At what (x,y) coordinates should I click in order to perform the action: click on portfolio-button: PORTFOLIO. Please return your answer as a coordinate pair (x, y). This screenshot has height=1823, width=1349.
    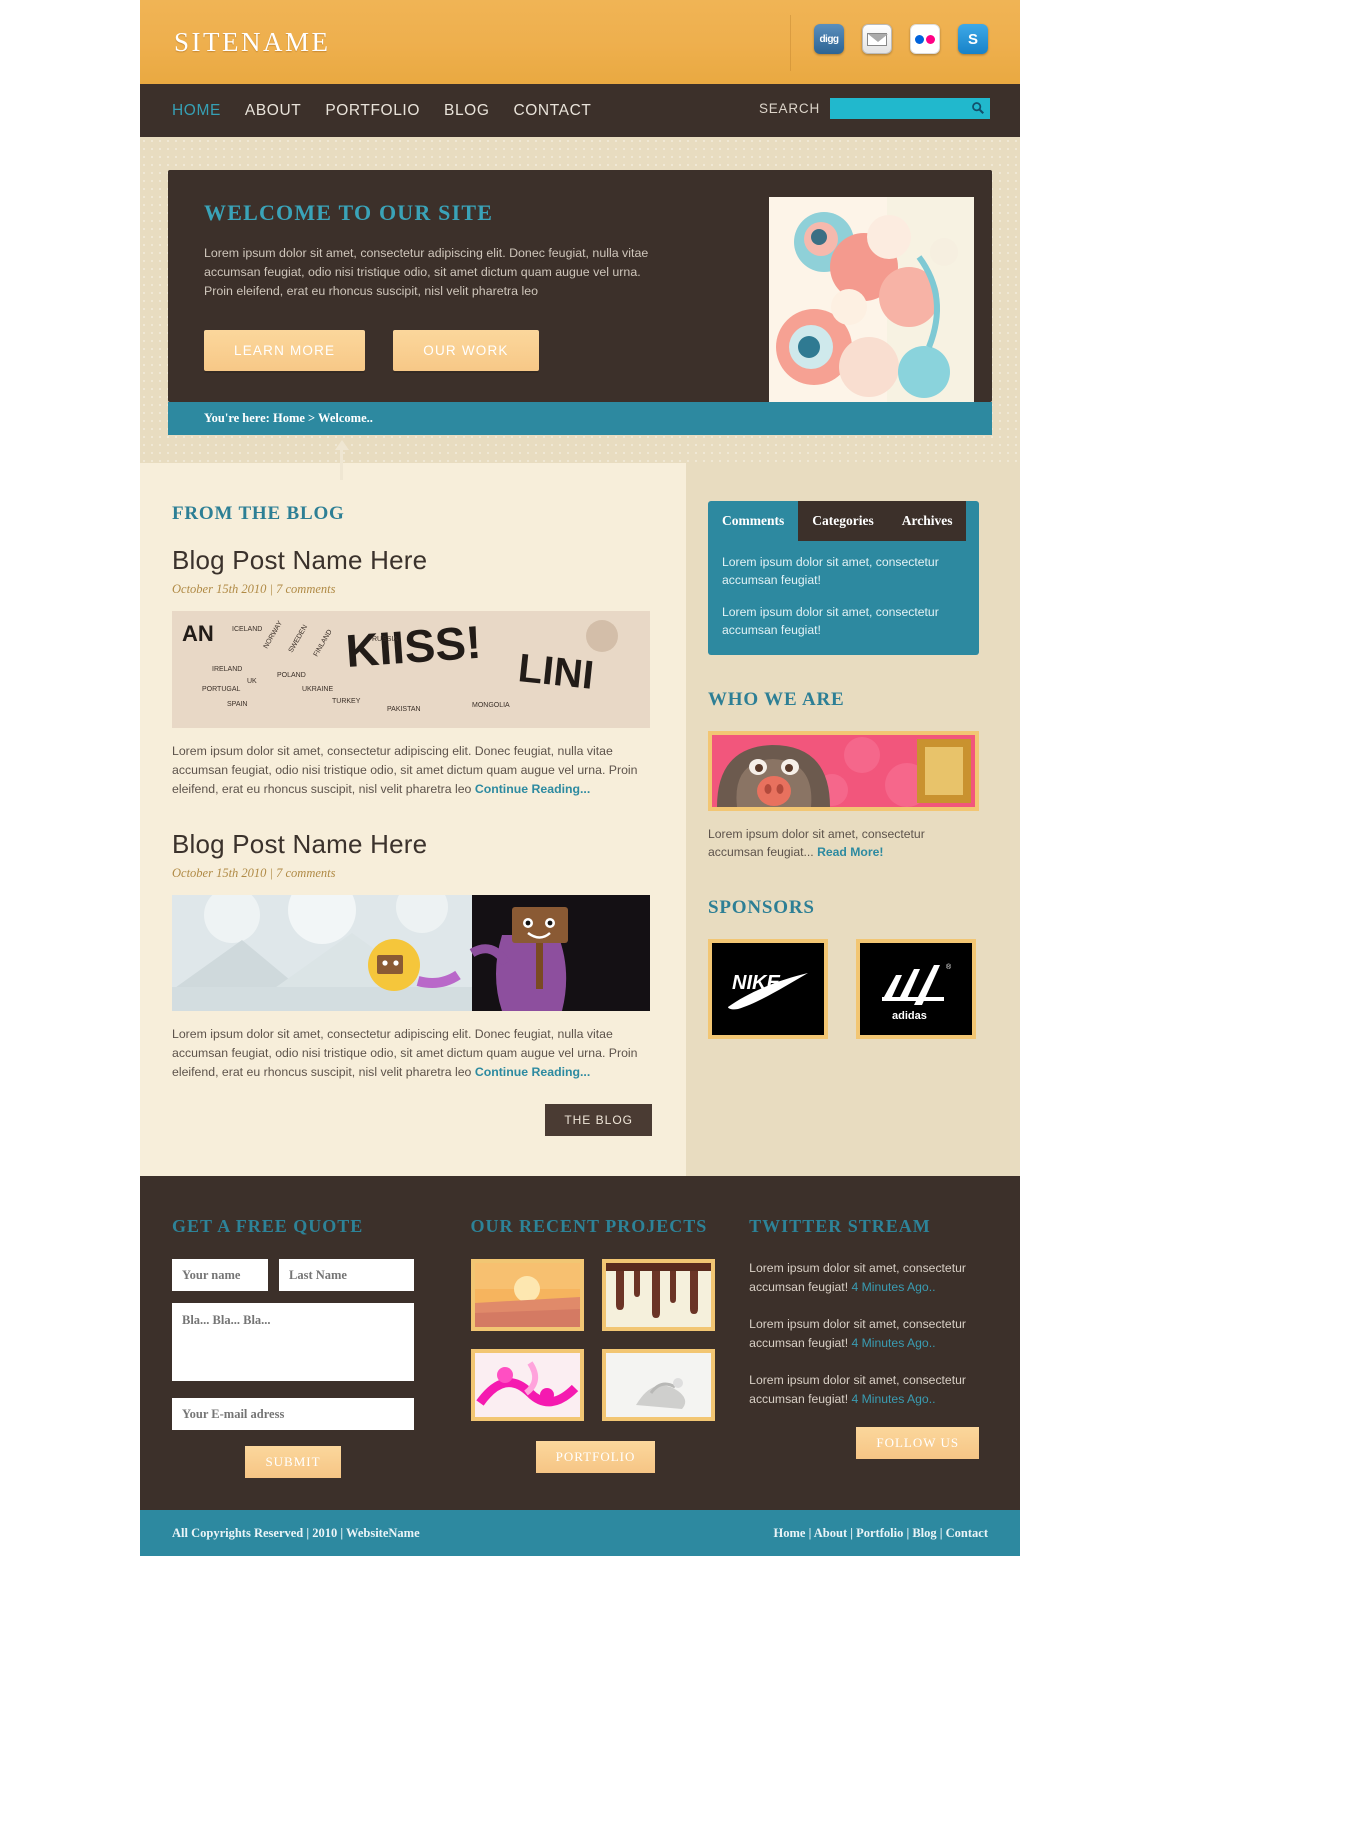
    Looking at the image, I should click on (595, 1457).